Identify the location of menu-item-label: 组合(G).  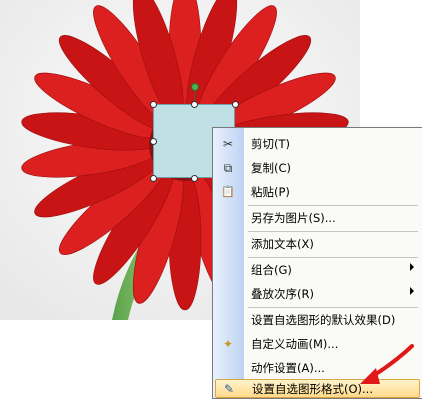
(271, 270).